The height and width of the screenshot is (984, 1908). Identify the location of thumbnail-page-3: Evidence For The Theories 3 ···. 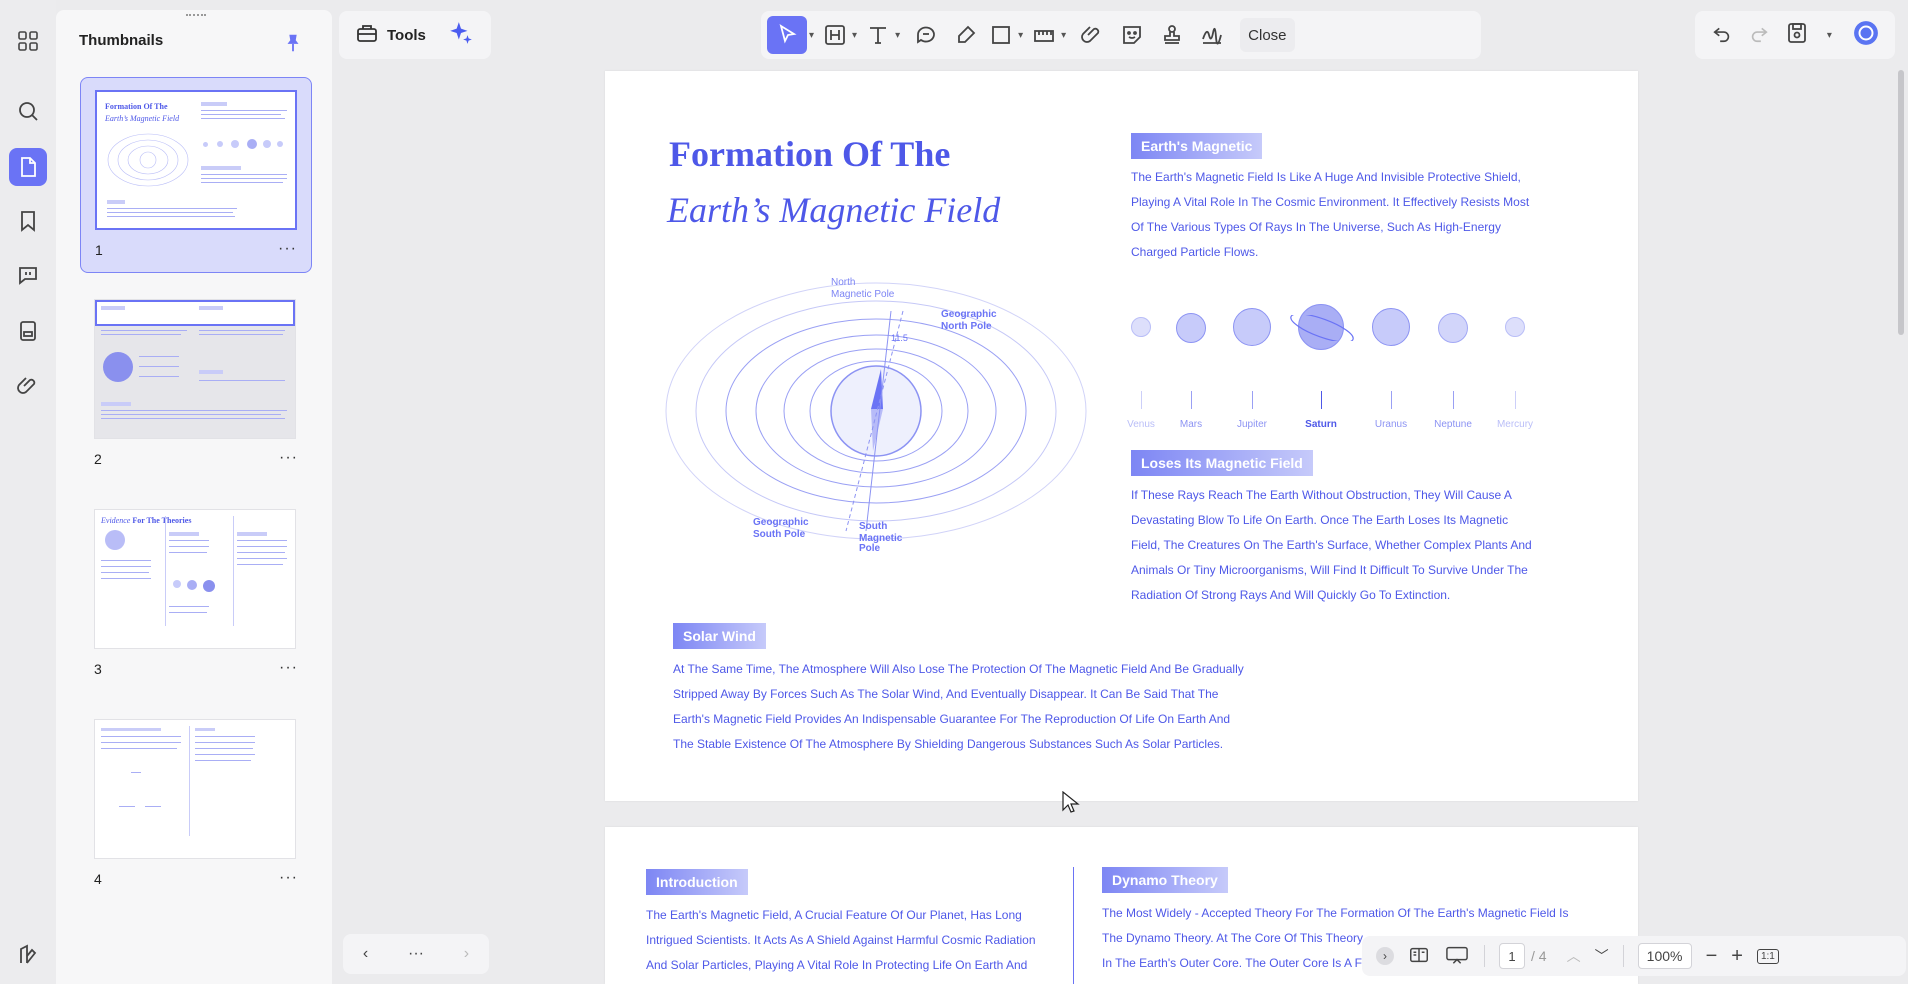
(196, 595).